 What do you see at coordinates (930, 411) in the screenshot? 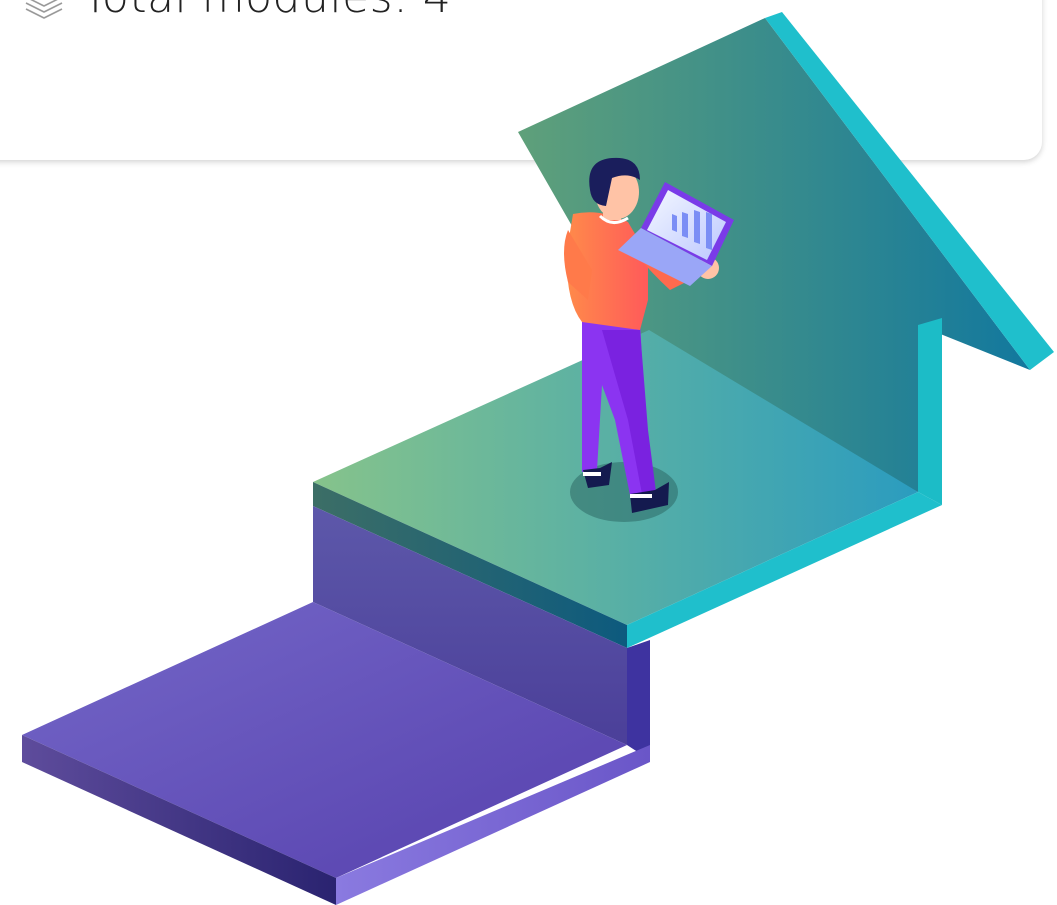
I see `arrow-stem-edge` at bounding box center [930, 411].